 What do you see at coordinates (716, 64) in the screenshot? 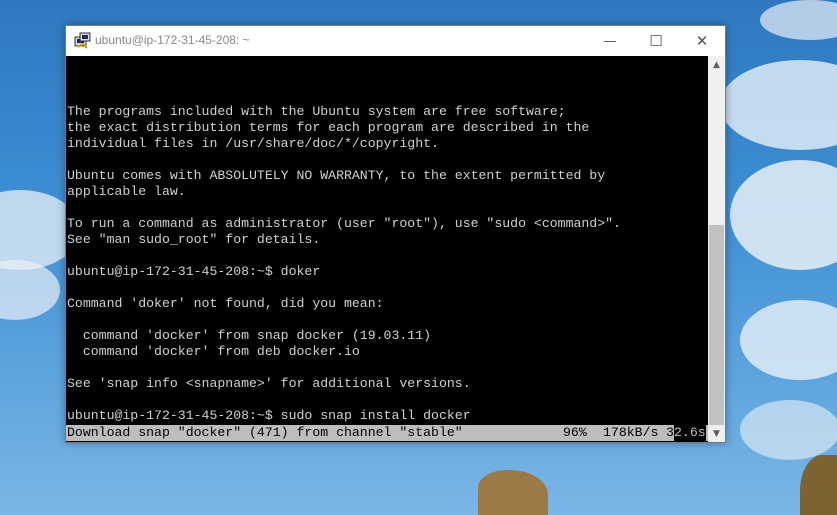
I see `scroll-up-icon: ▲` at bounding box center [716, 64].